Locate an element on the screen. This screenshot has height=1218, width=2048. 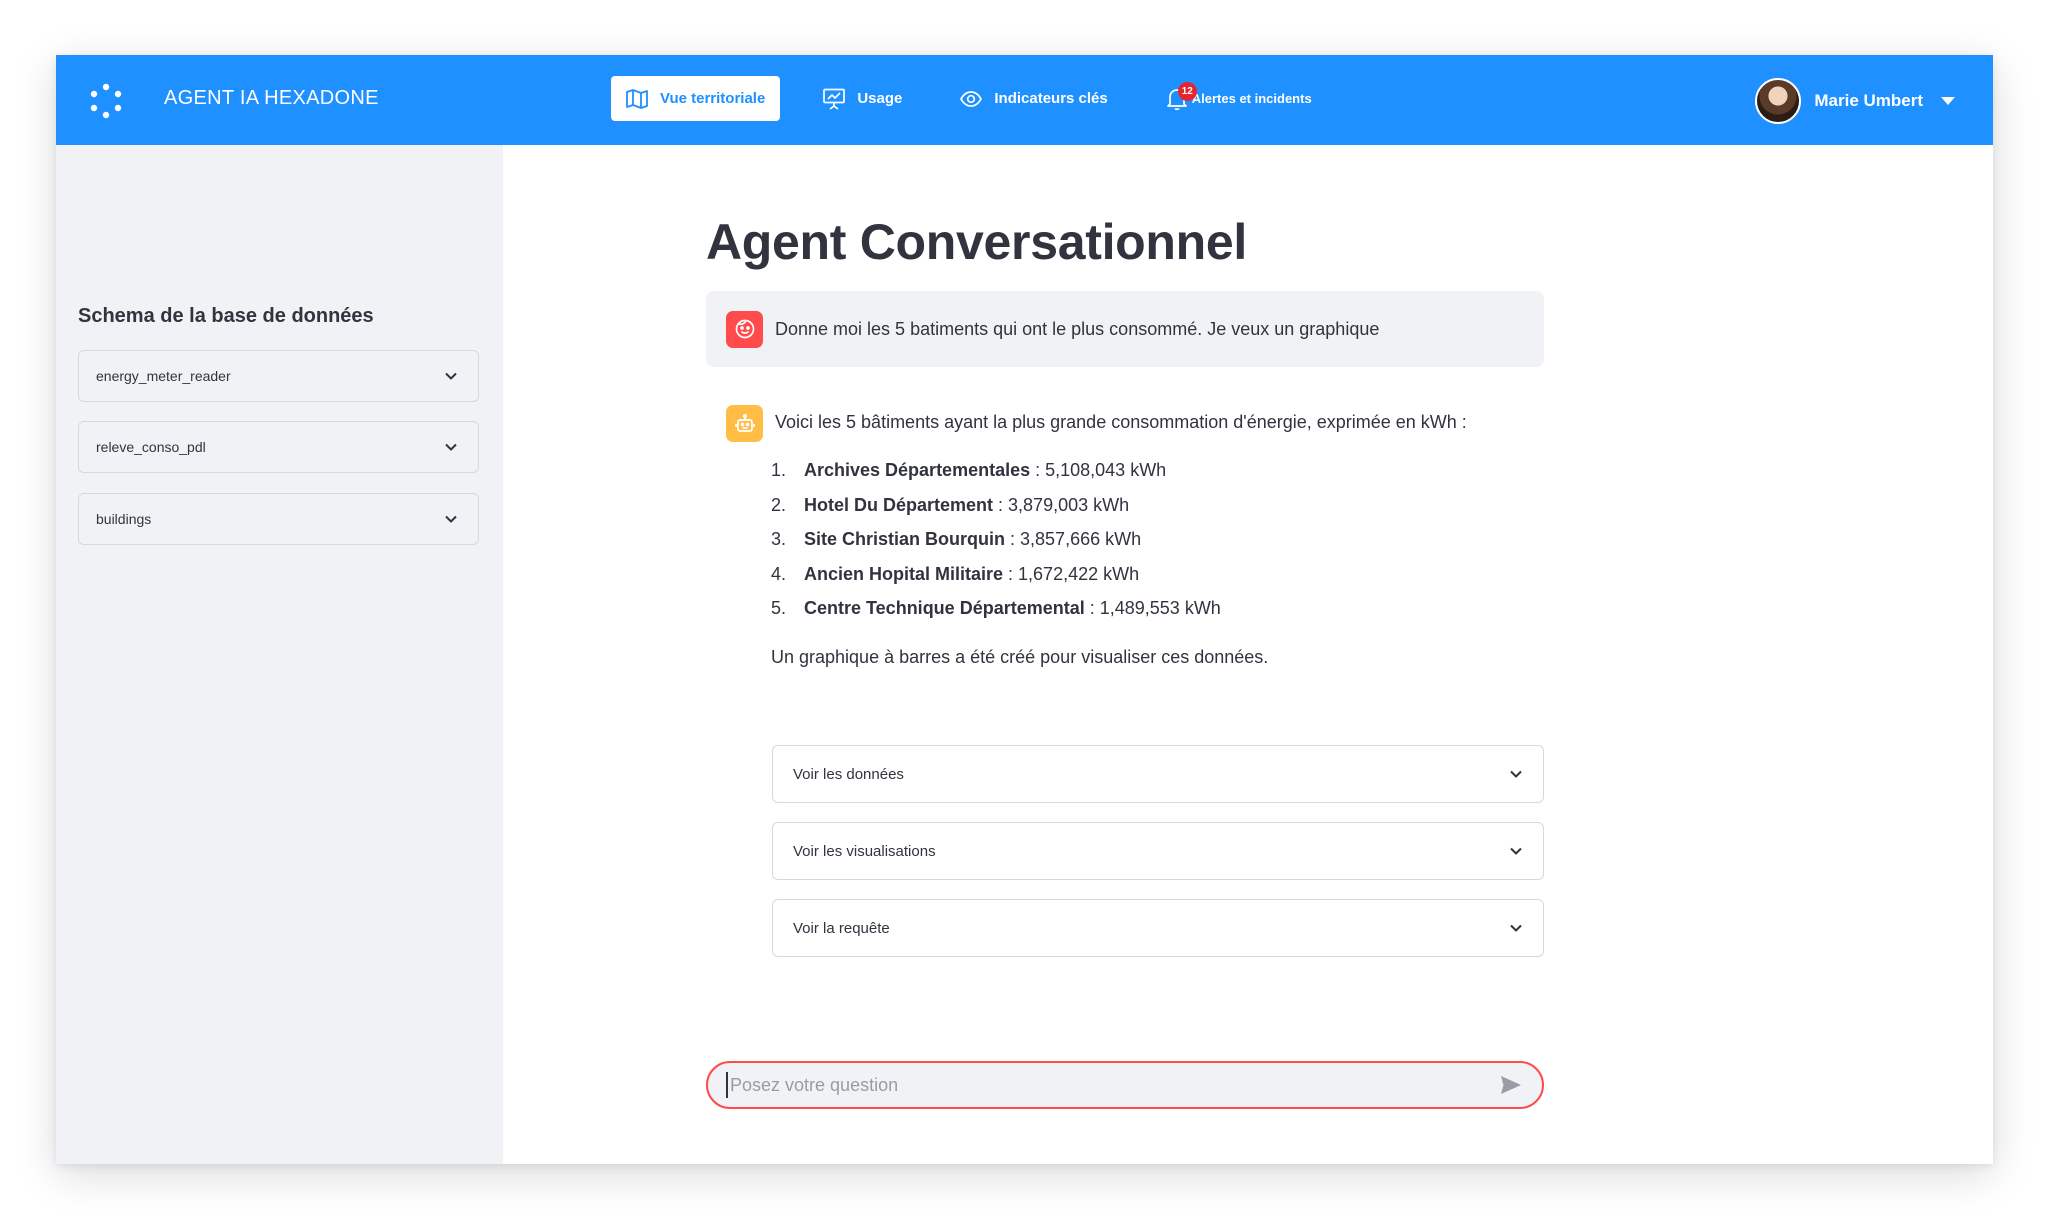
nav-label: Vue territoriale is located at coordinates (713, 98).